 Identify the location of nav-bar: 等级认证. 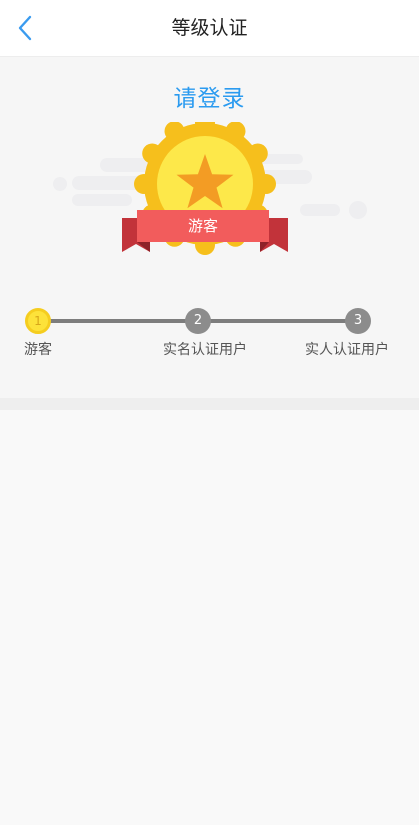
(209, 28).